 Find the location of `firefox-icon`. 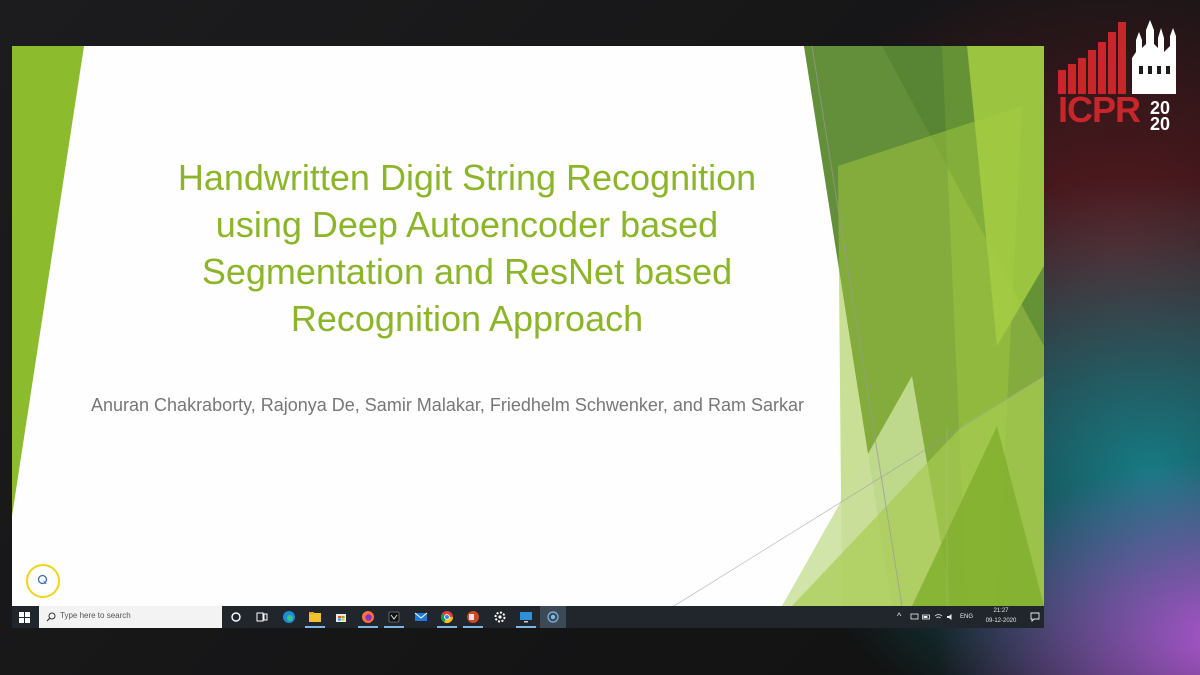

firefox-icon is located at coordinates (368, 617).